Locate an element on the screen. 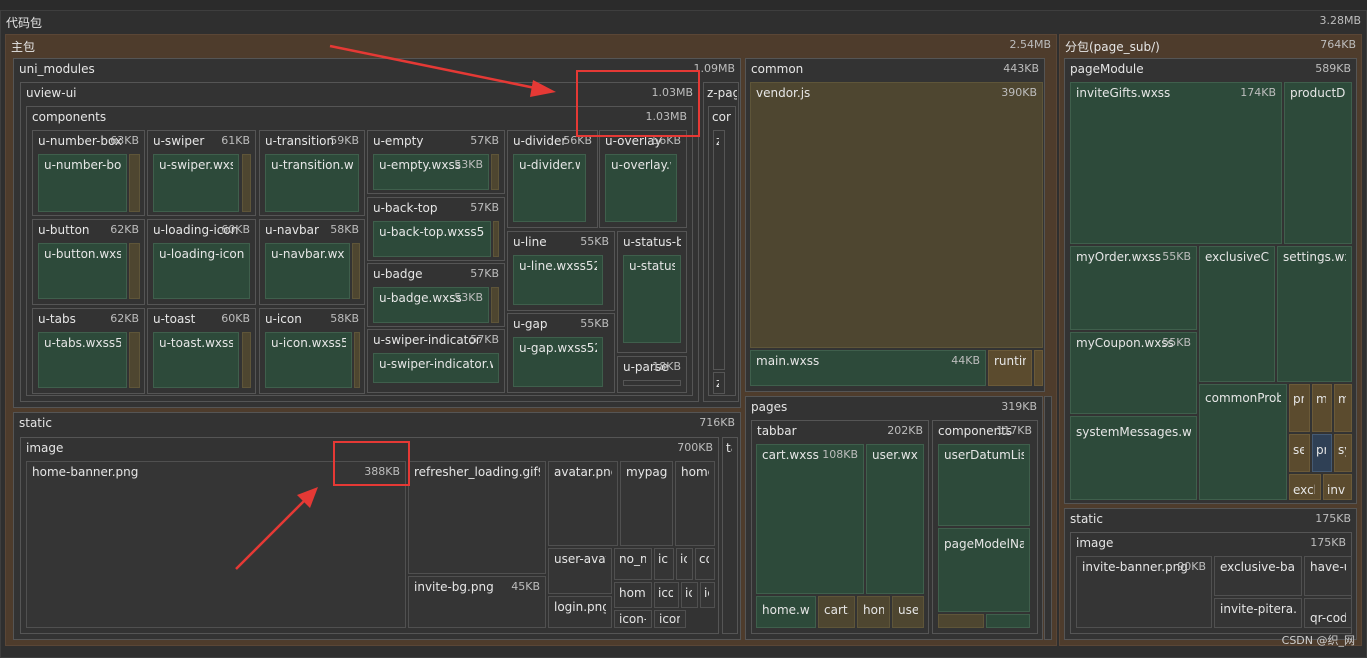 This screenshot has height=658, width=1367. watermark: CSDN @织_网 is located at coordinates (1318, 640).